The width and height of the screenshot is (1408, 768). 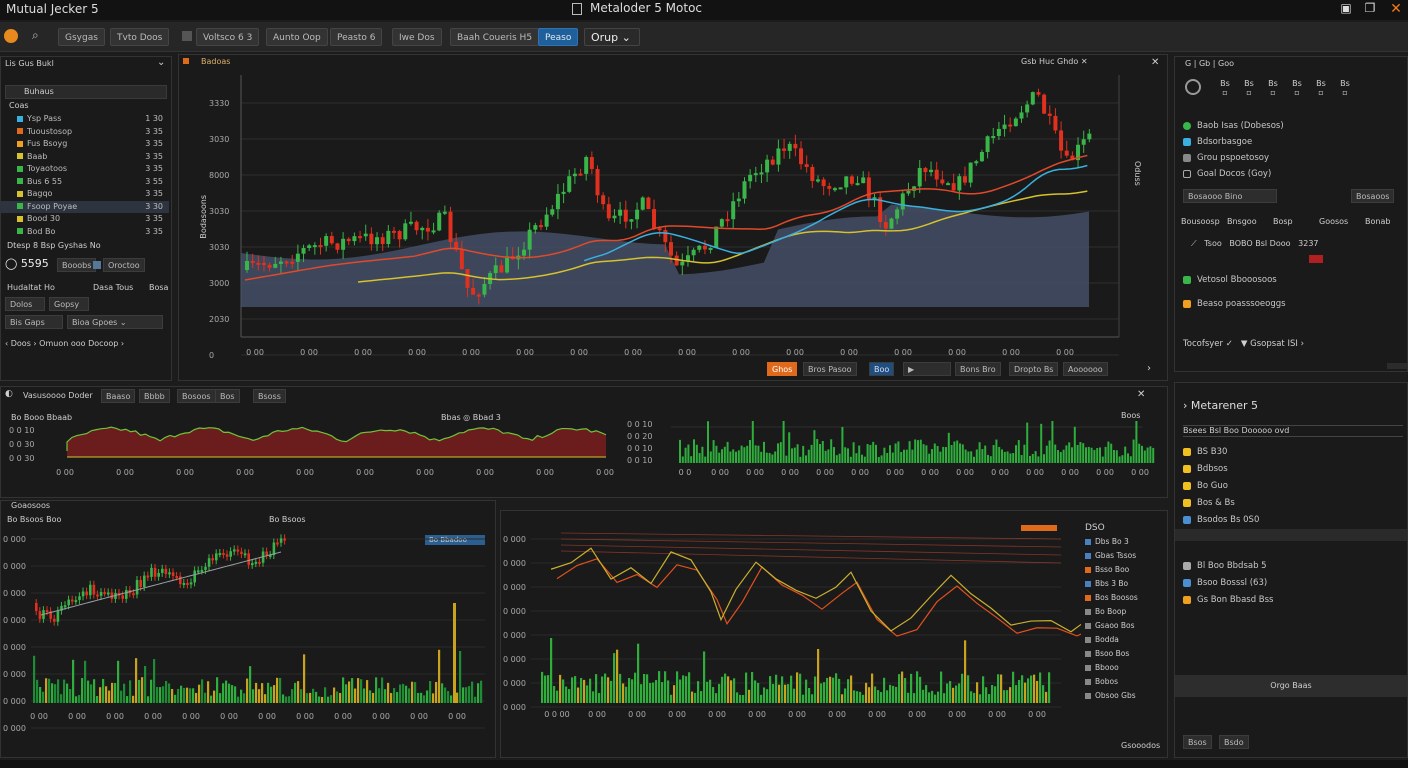 What do you see at coordinates (1209, 63) in the screenshot?
I see `panel-tabs: G | Gb | Goo` at bounding box center [1209, 63].